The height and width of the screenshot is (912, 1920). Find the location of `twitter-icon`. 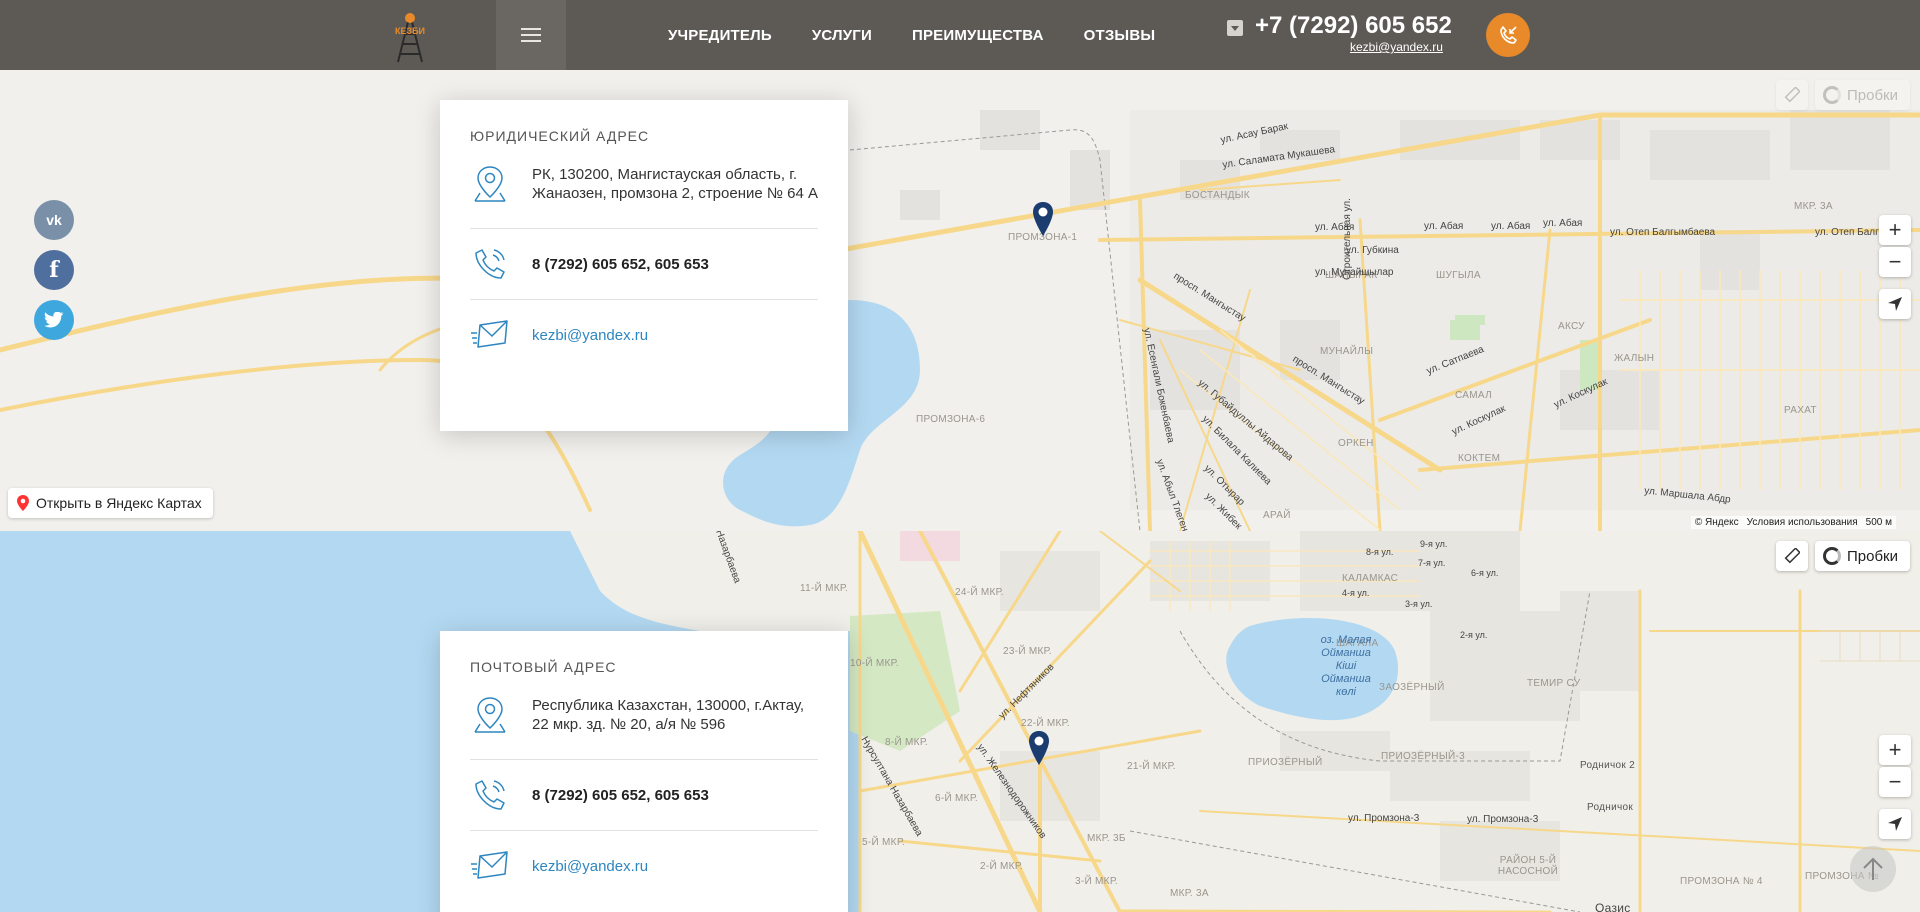

twitter-icon is located at coordinates (54, 320).